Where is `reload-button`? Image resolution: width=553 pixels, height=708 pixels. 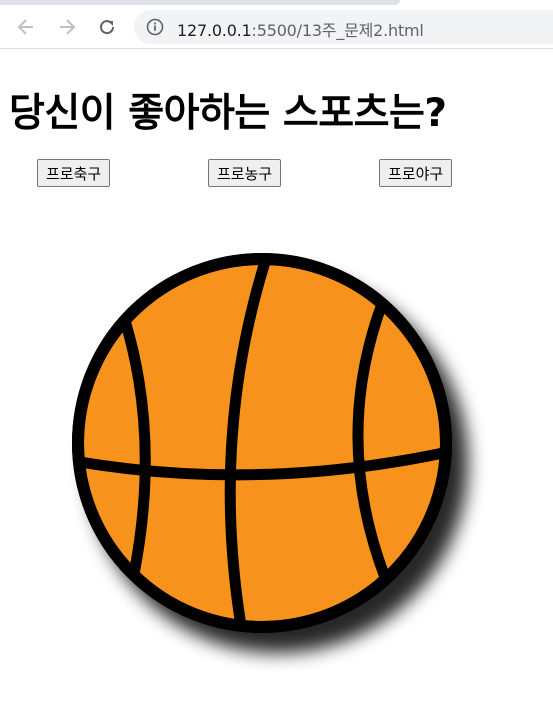 reload-button is located at coordinates (107, 27).